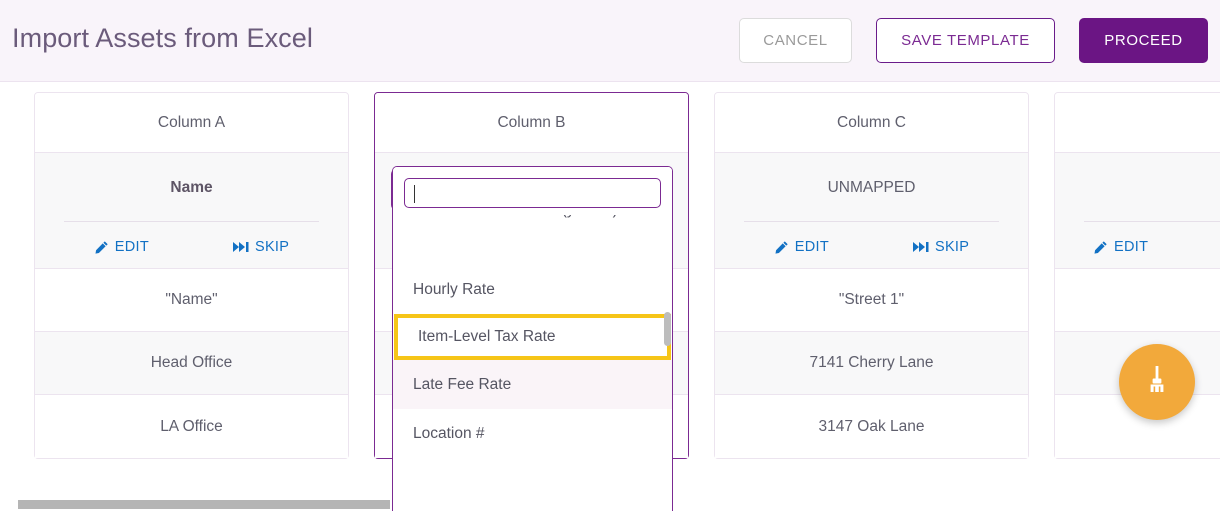 This screenshot has height=511, width=1220. I want to click on dropdown-search-input, so click(532, 193).